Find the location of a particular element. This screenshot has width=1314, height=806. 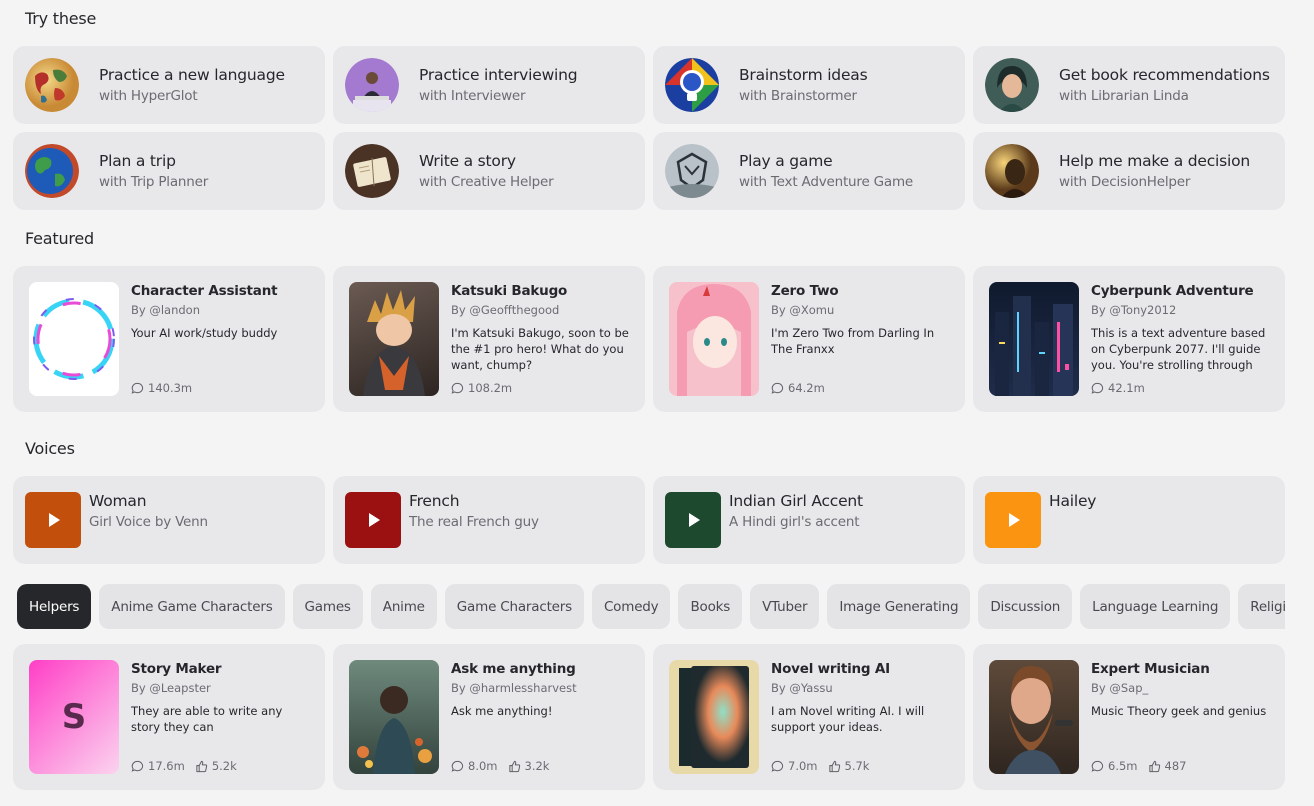

tab-vtuber: VTuber is located at coordinates (785, 606).